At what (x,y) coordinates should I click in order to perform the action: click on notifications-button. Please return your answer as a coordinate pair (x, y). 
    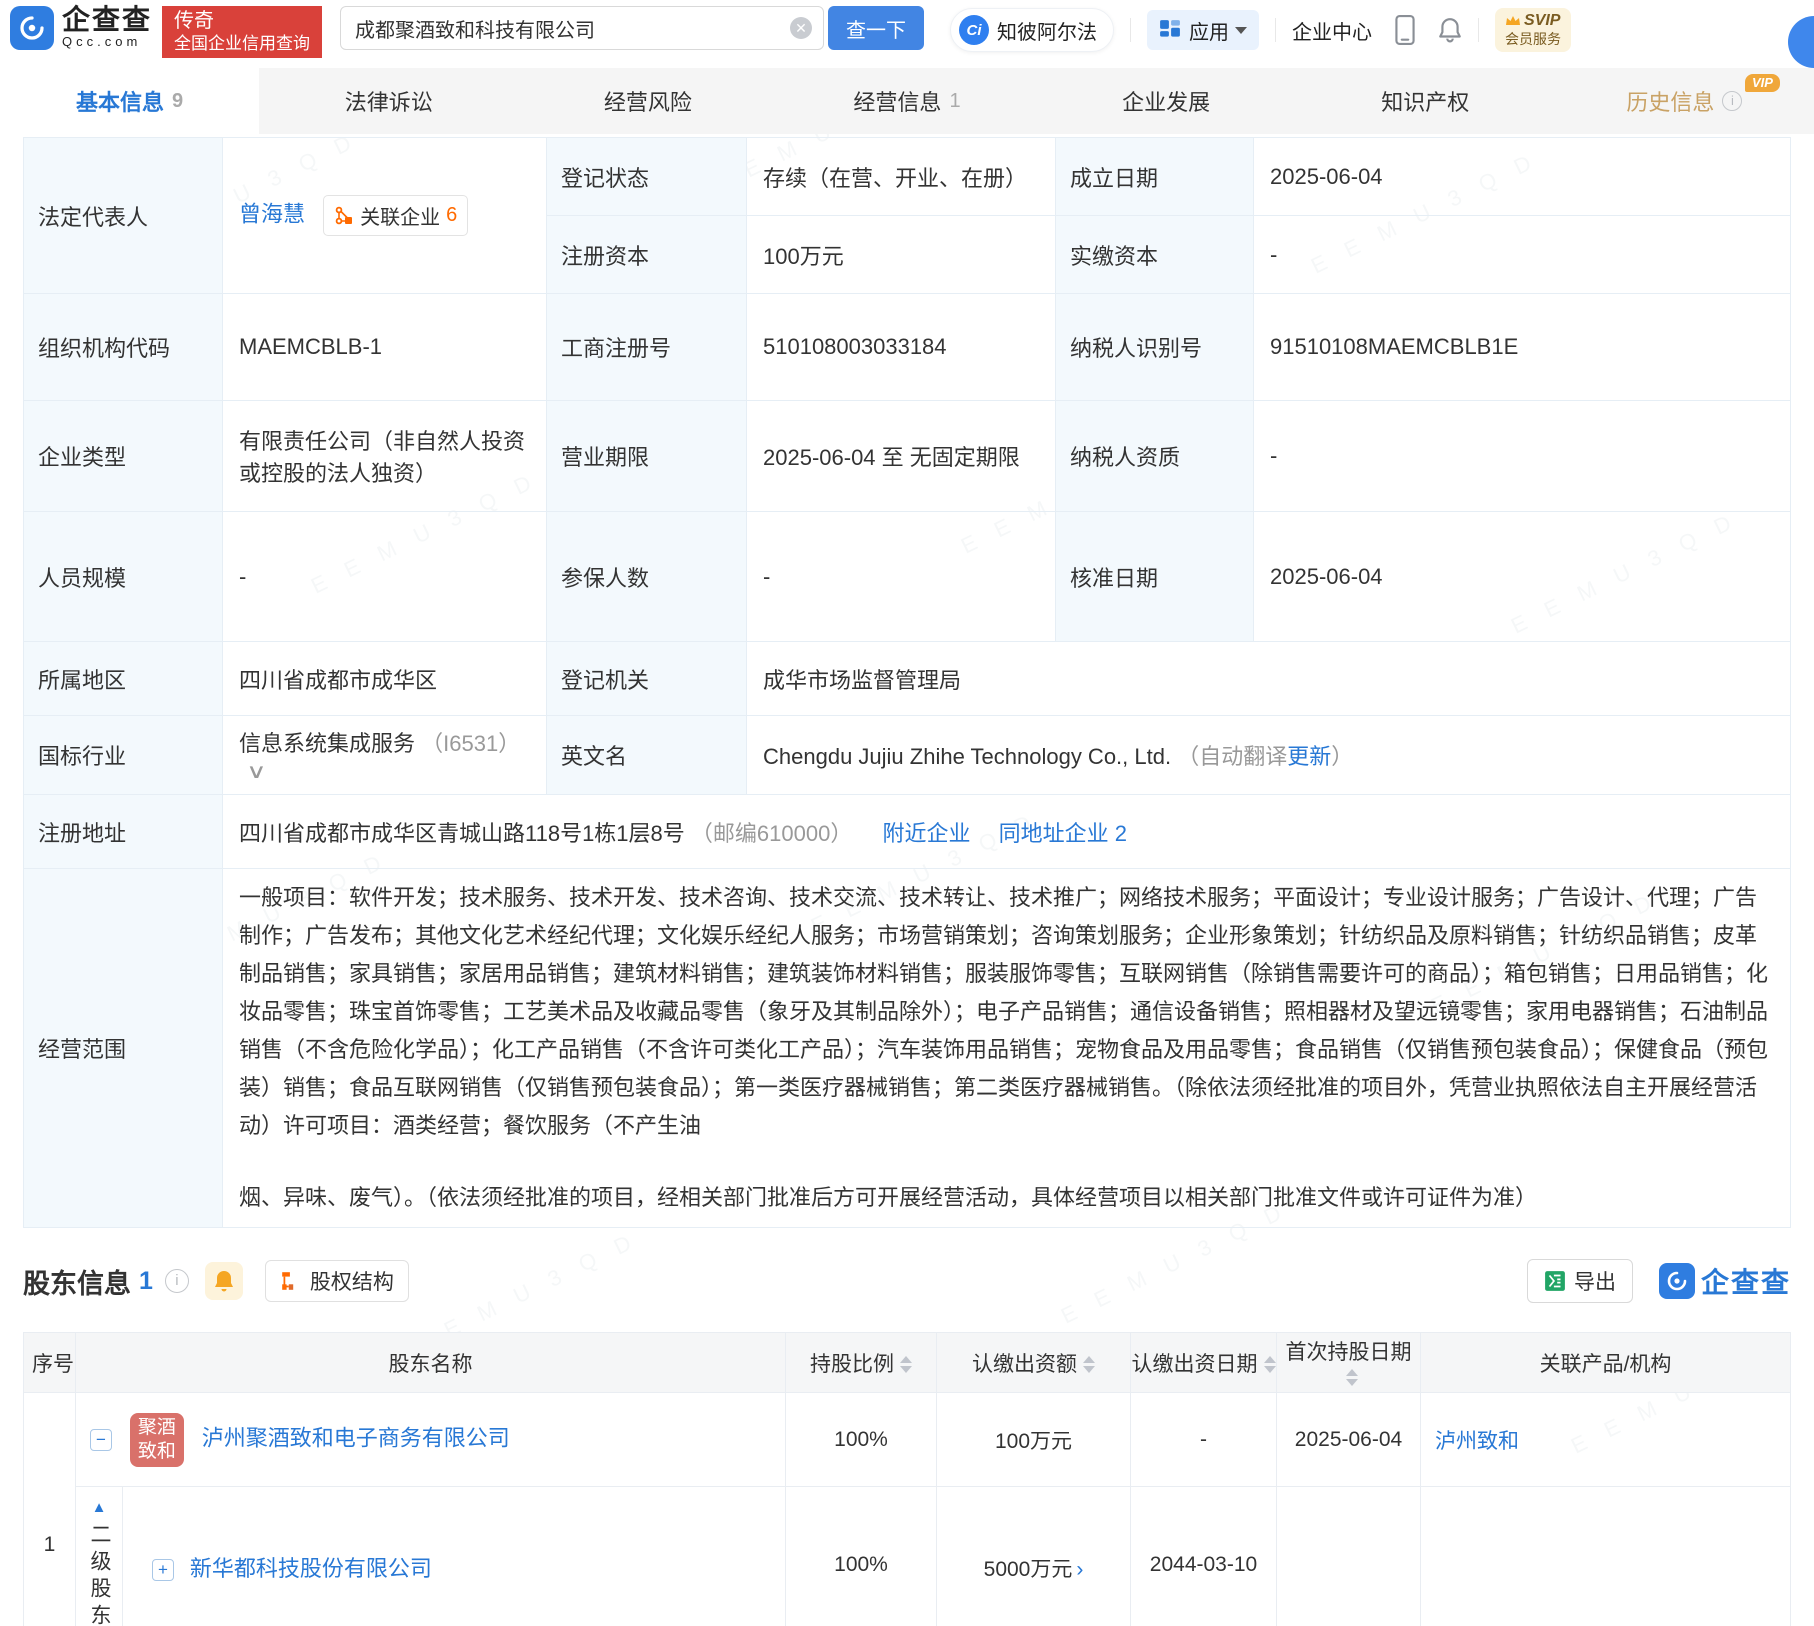
    Looking at the image, I should click on (1450, 30).